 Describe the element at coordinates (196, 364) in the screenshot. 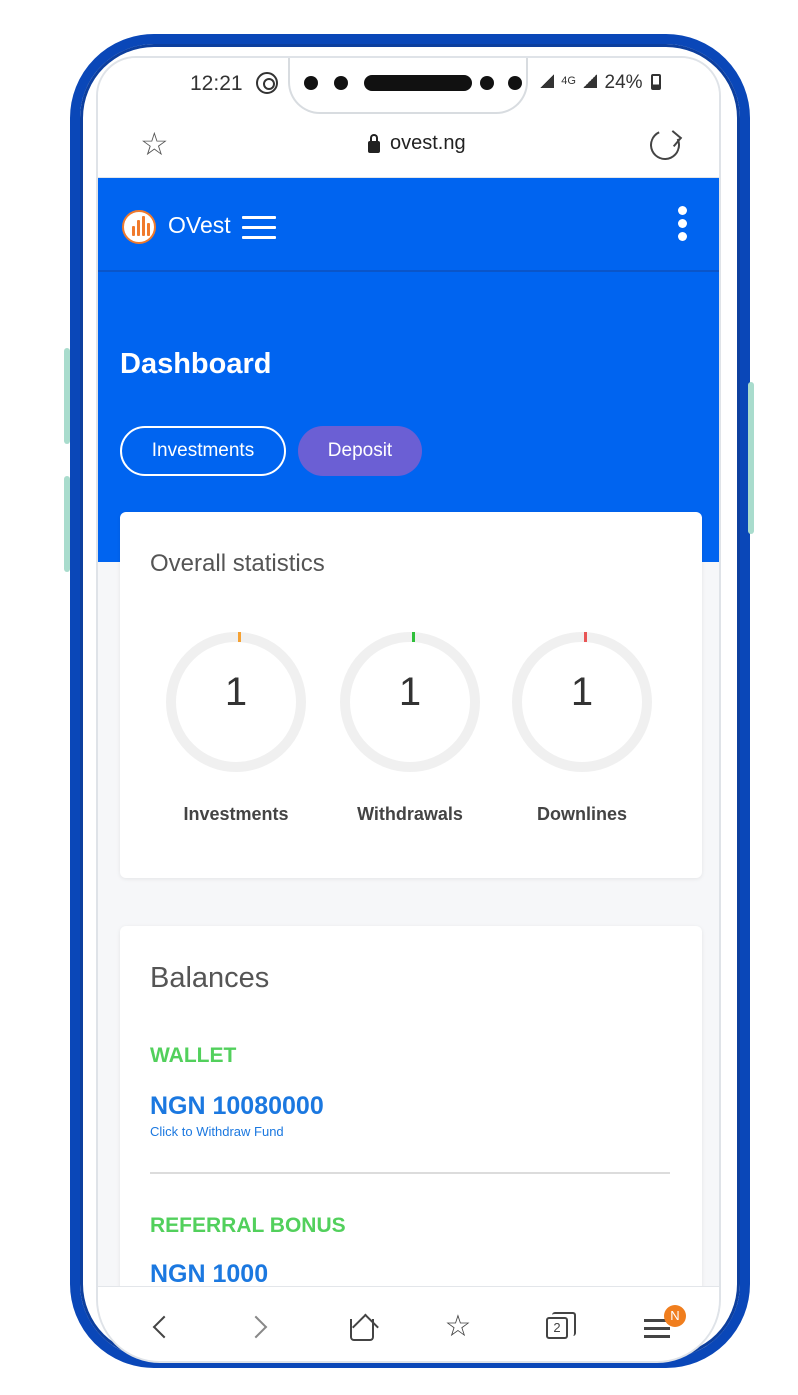

I see `page-title: Dashboard` at that location.